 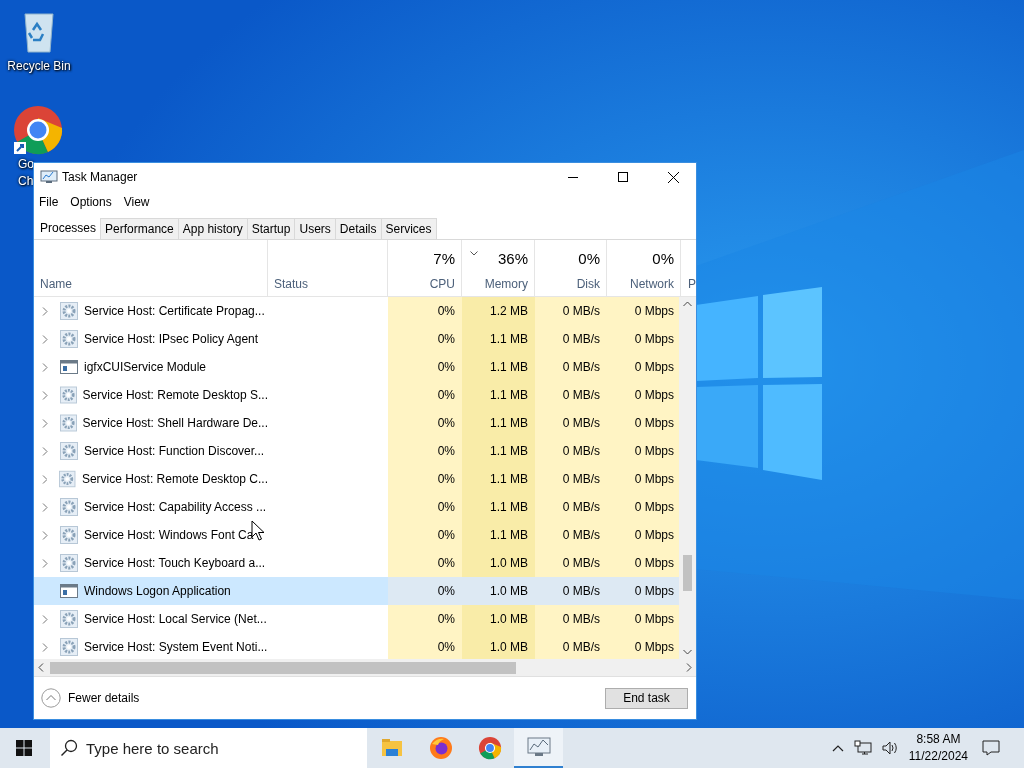 What do you see at coordinates (498, 268) in the screenshot?
I see `column-header: 36% Memory` at bounding box center [498, 268].